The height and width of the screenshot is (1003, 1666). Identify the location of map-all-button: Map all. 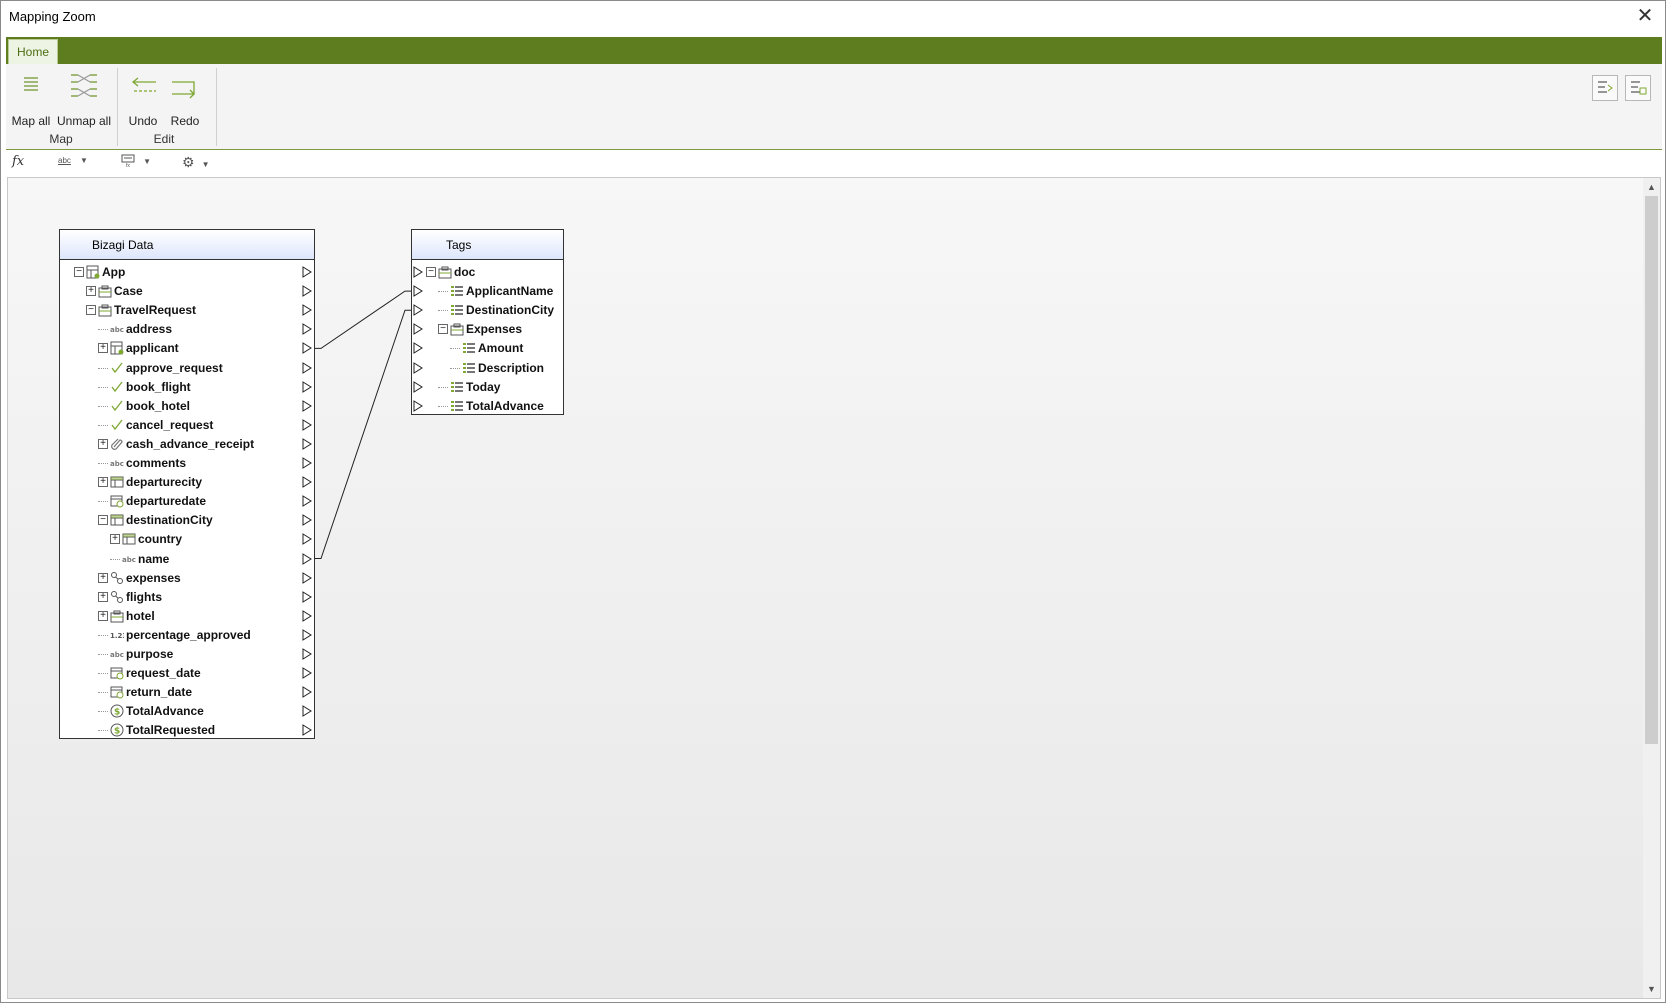
(31, 98).